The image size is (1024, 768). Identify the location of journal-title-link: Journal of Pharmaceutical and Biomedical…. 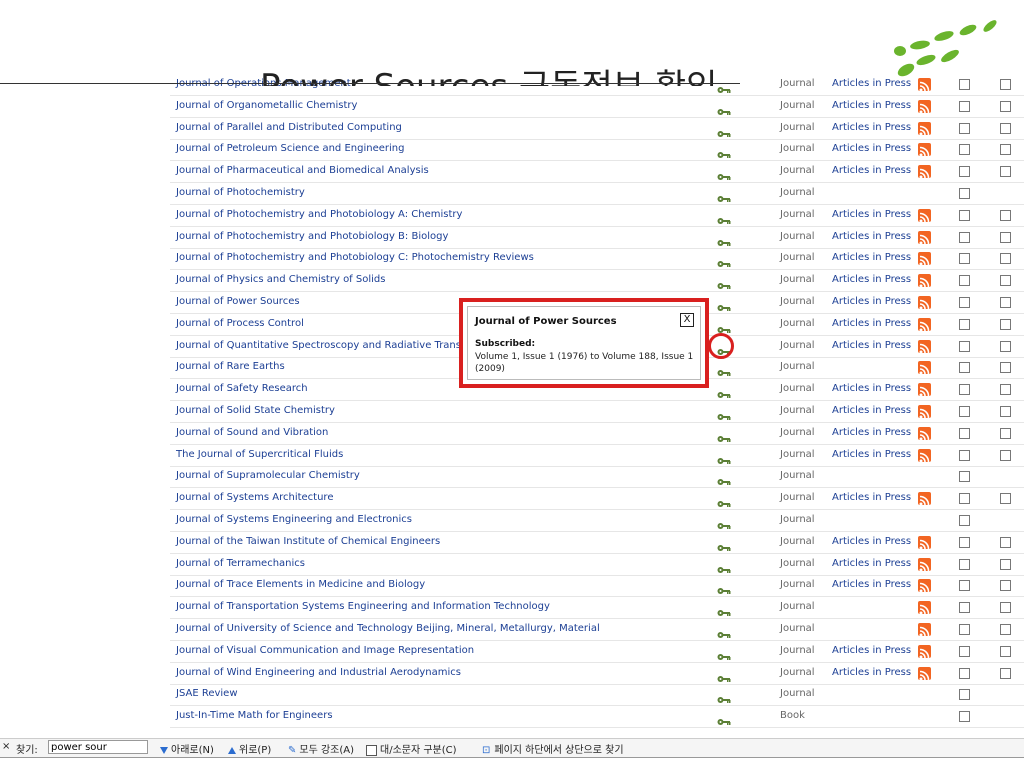
(302, 170).